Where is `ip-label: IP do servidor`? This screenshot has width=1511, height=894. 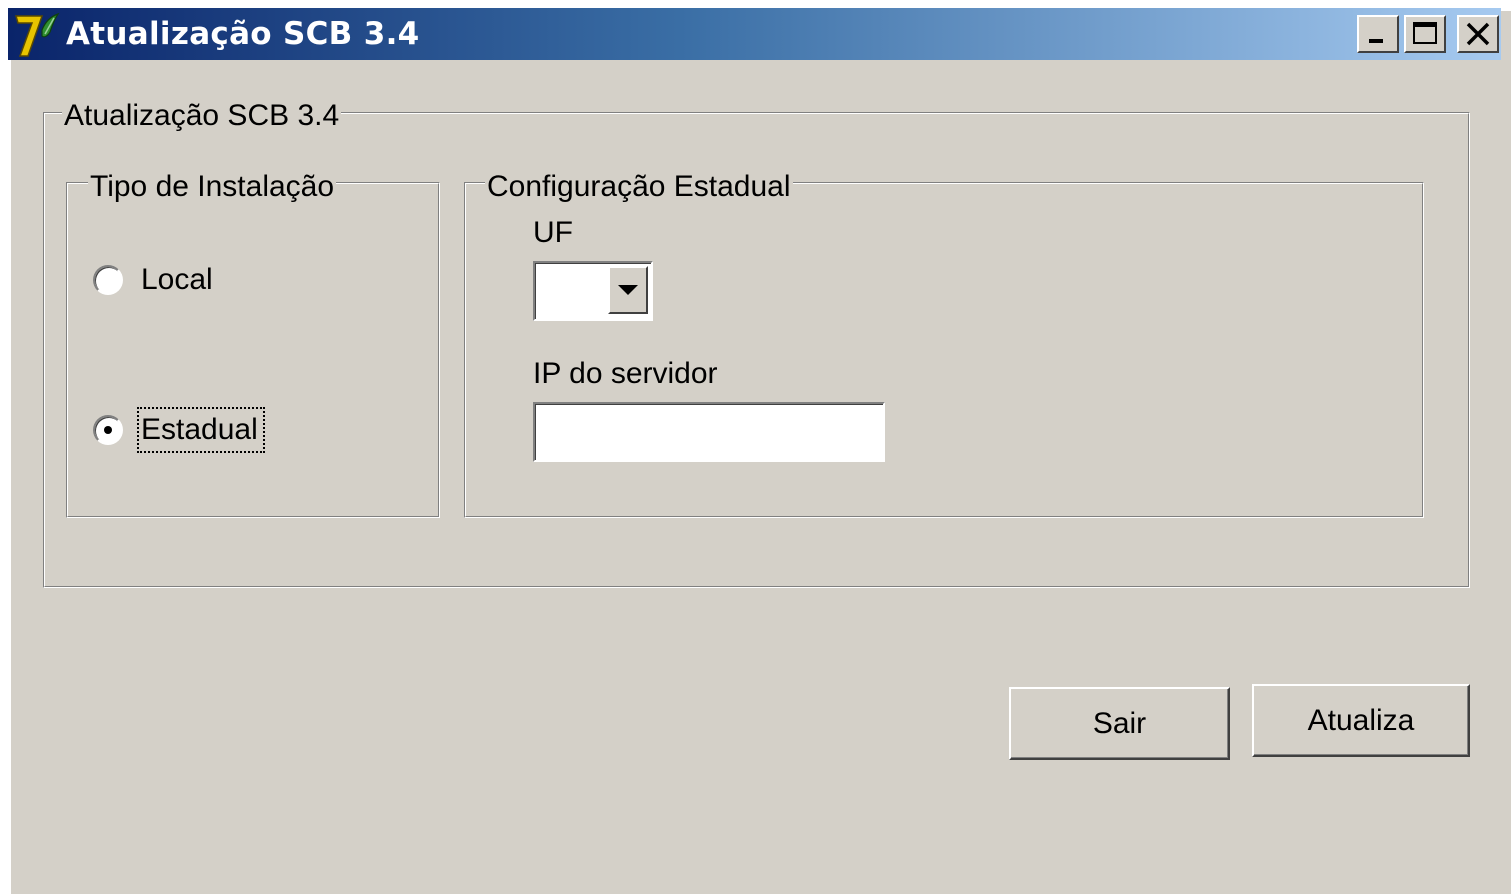
ip-label: IP do servidor is located at coordinates (625, 373).